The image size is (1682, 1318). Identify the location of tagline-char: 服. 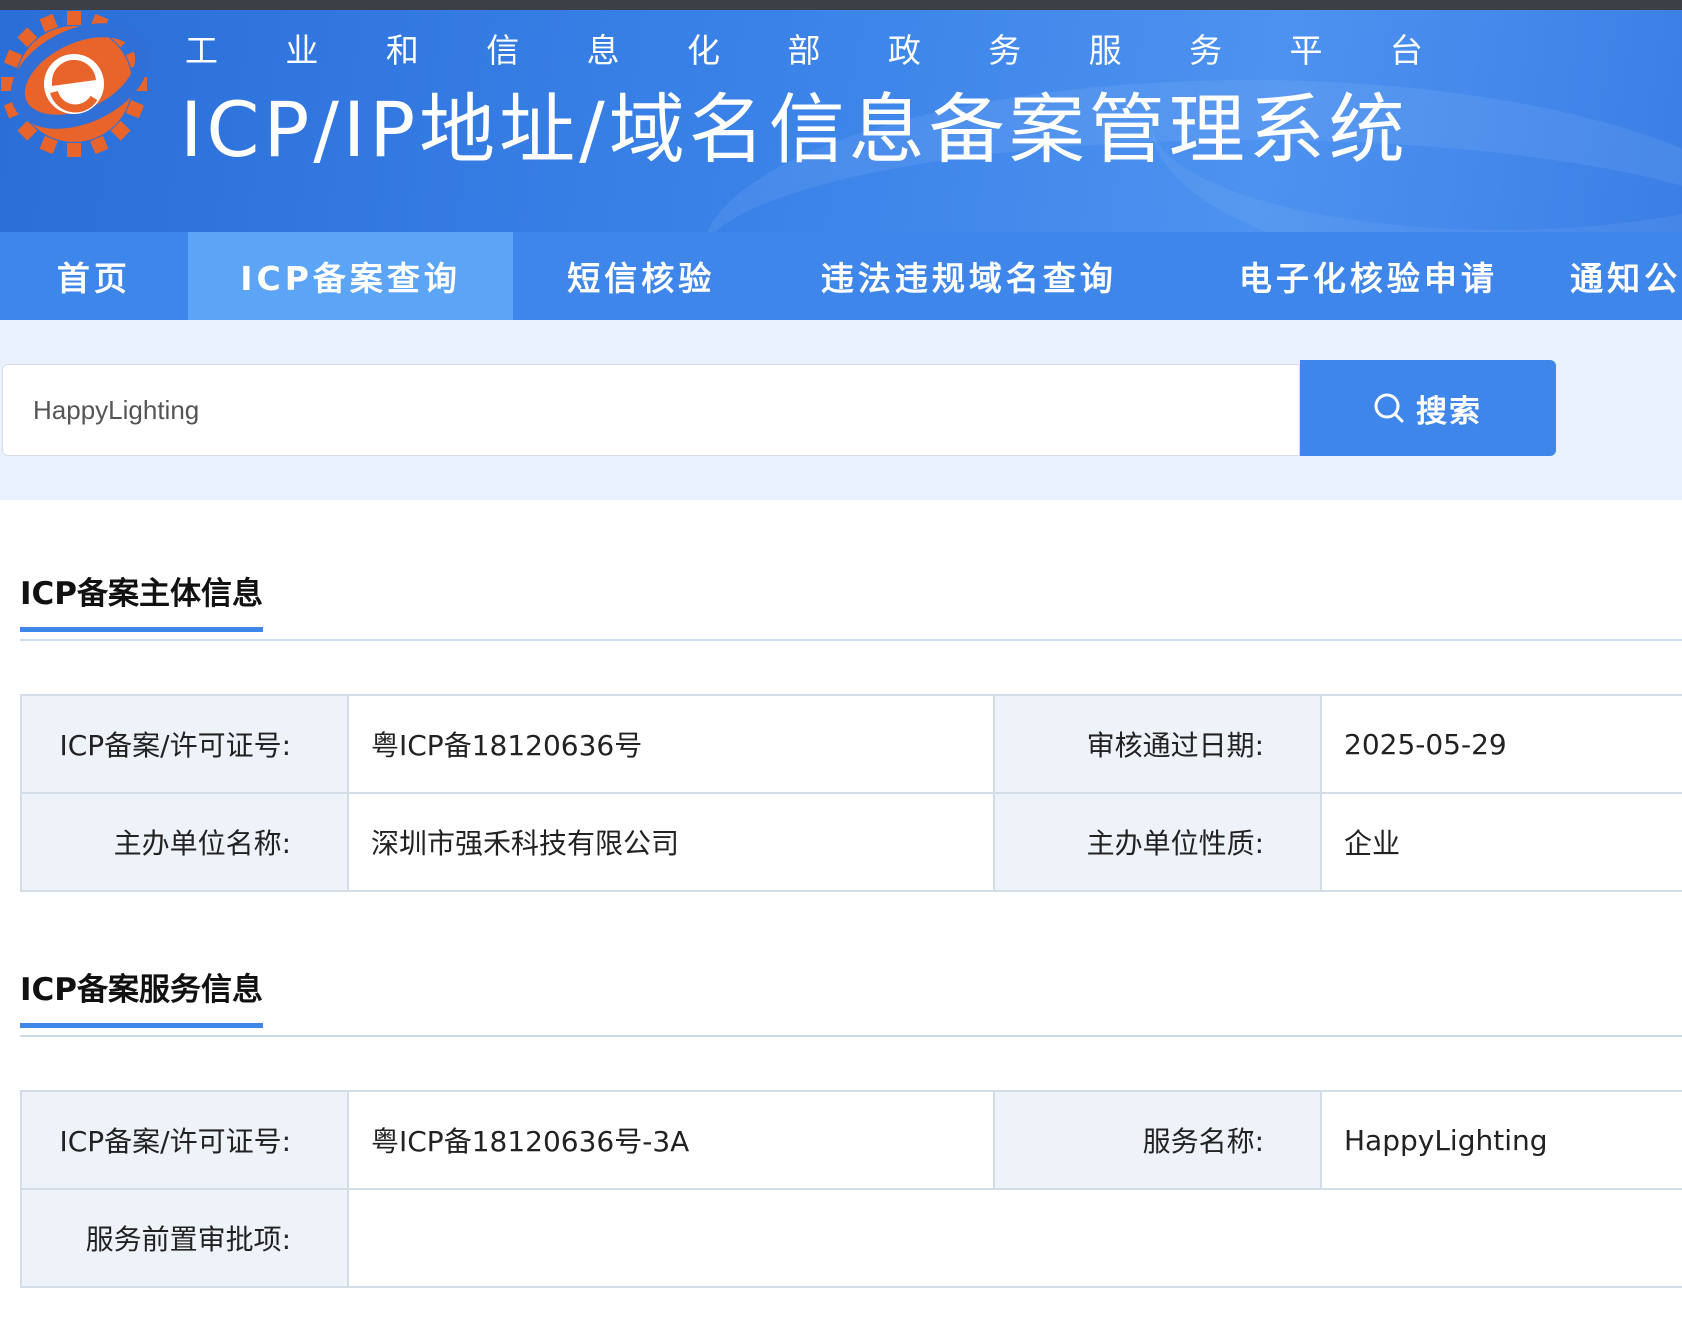
(1106, 50).